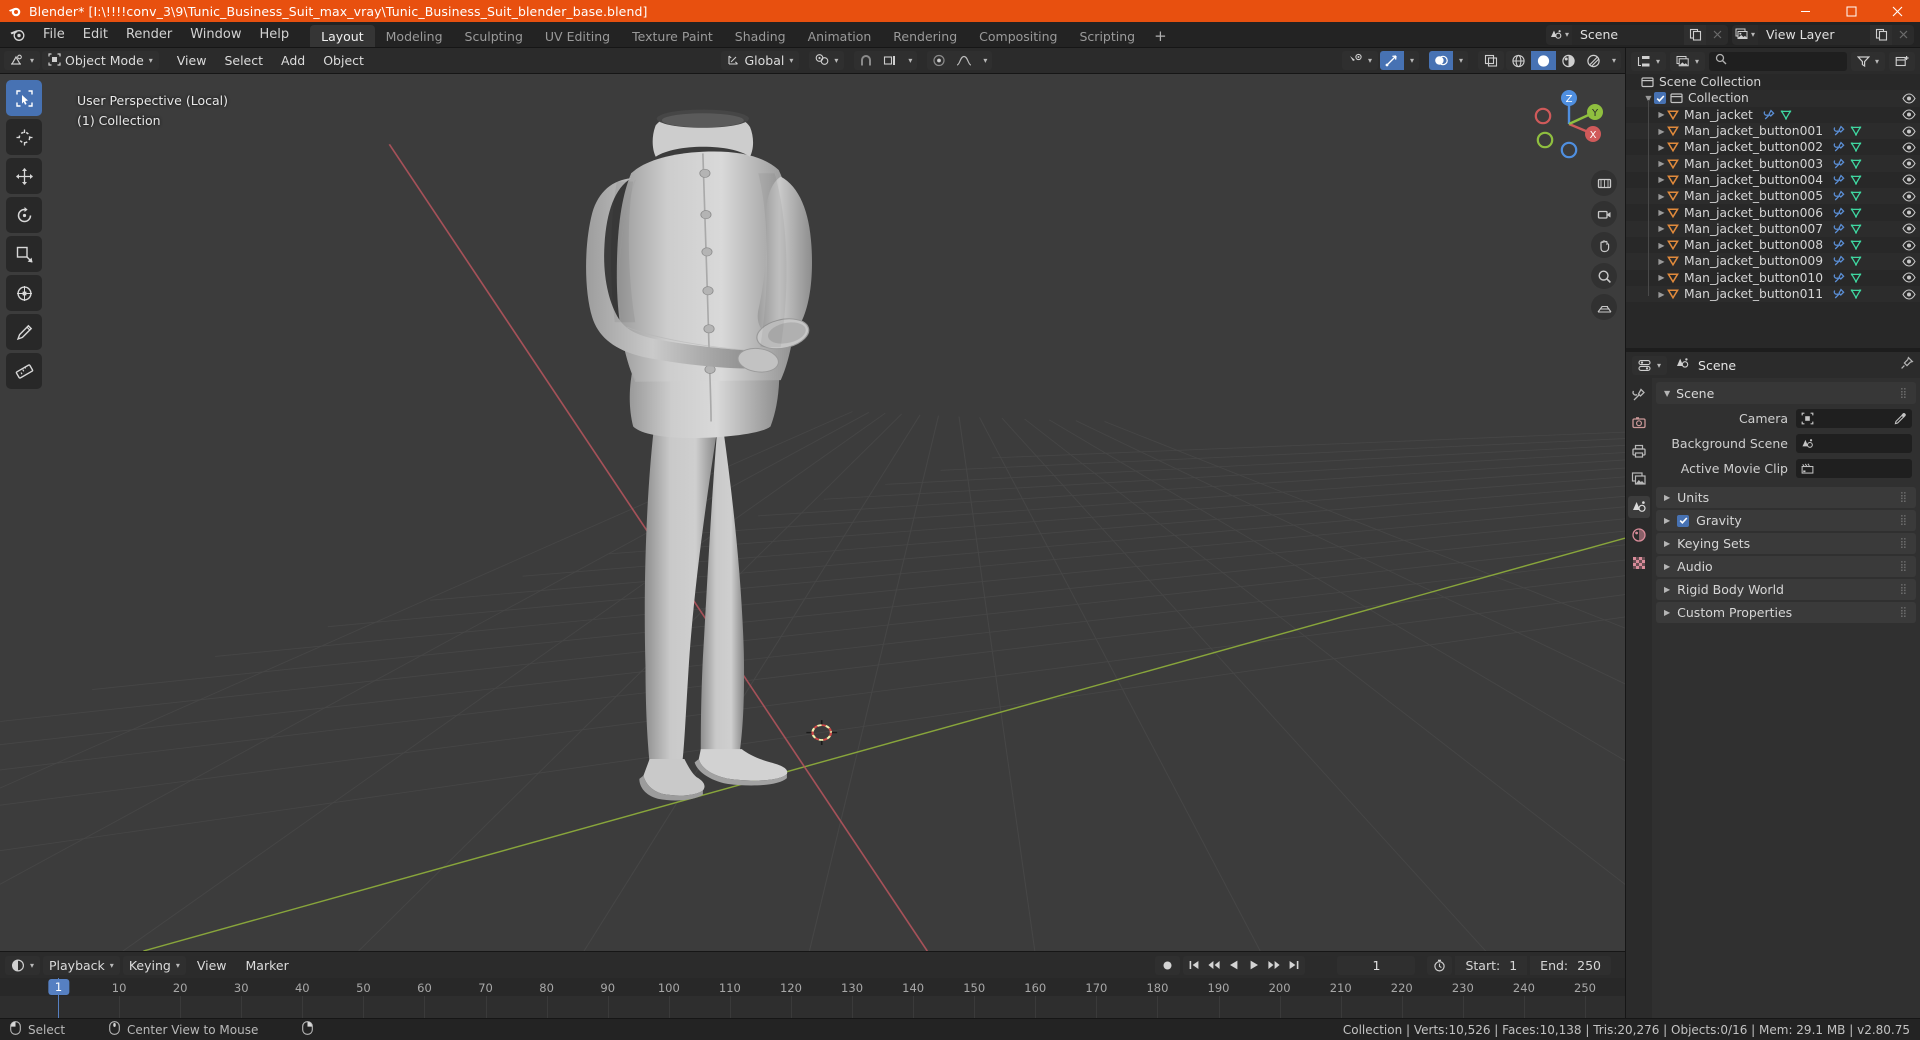  What do you see at coordinates (1851, 11) in the screenshot?
I see `maximize-icon` at bounding box center [1851, 11].